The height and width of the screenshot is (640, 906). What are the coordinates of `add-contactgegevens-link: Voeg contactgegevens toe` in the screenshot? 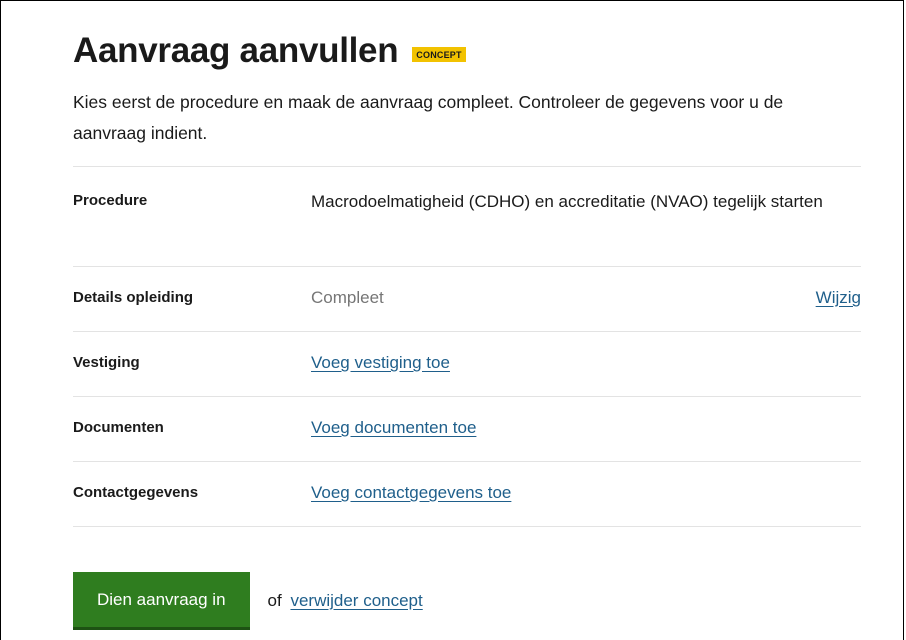 It's located at (411, 492).